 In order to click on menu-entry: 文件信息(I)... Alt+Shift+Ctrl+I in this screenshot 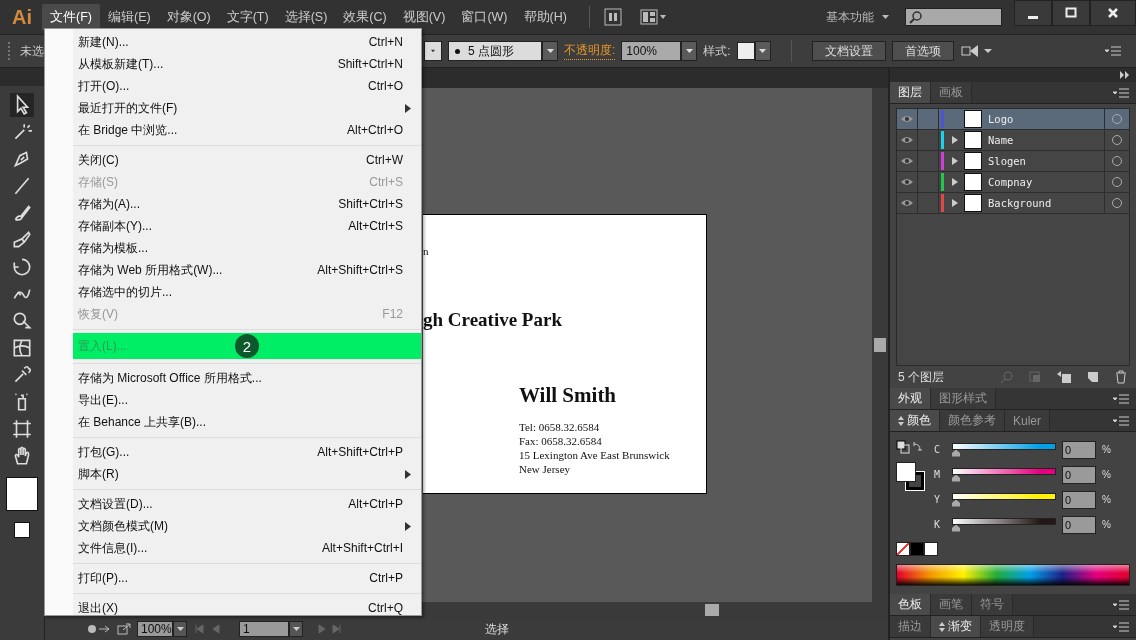, I will do `click(233, 548)`.